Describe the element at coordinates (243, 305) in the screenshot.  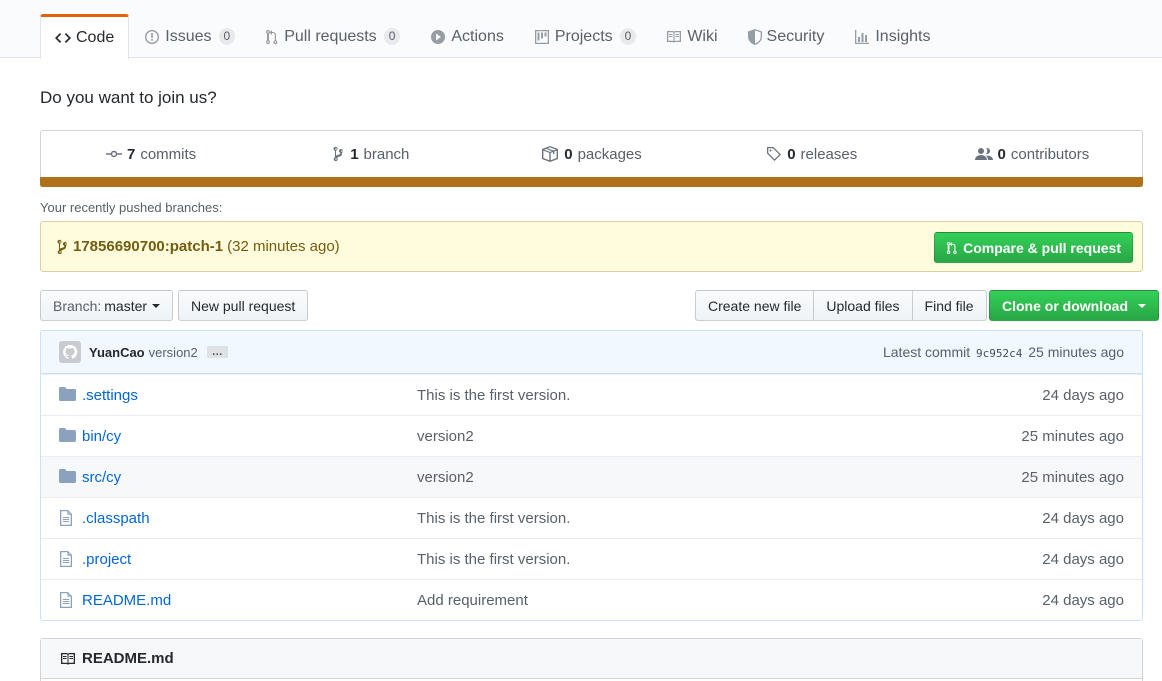
I see `new-pull-request-button: New pull request` at that location.